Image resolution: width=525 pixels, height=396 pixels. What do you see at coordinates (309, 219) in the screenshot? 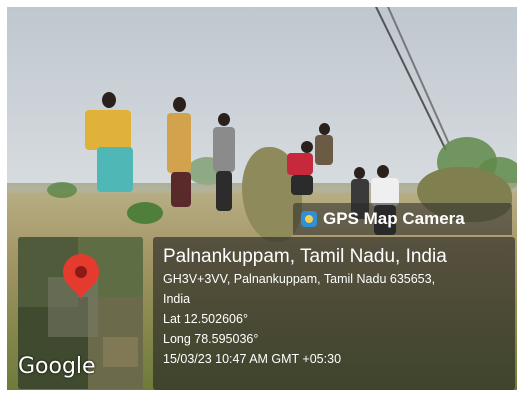
I see `gps-camera-icon` at bounding box center [309, 219].